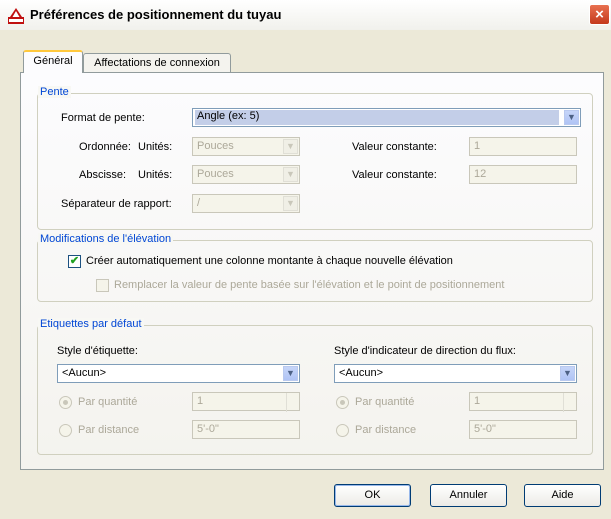  Describe the element at coordinates (16, 16) in the screenshot. I see `autocad-mep-icon` at that location.